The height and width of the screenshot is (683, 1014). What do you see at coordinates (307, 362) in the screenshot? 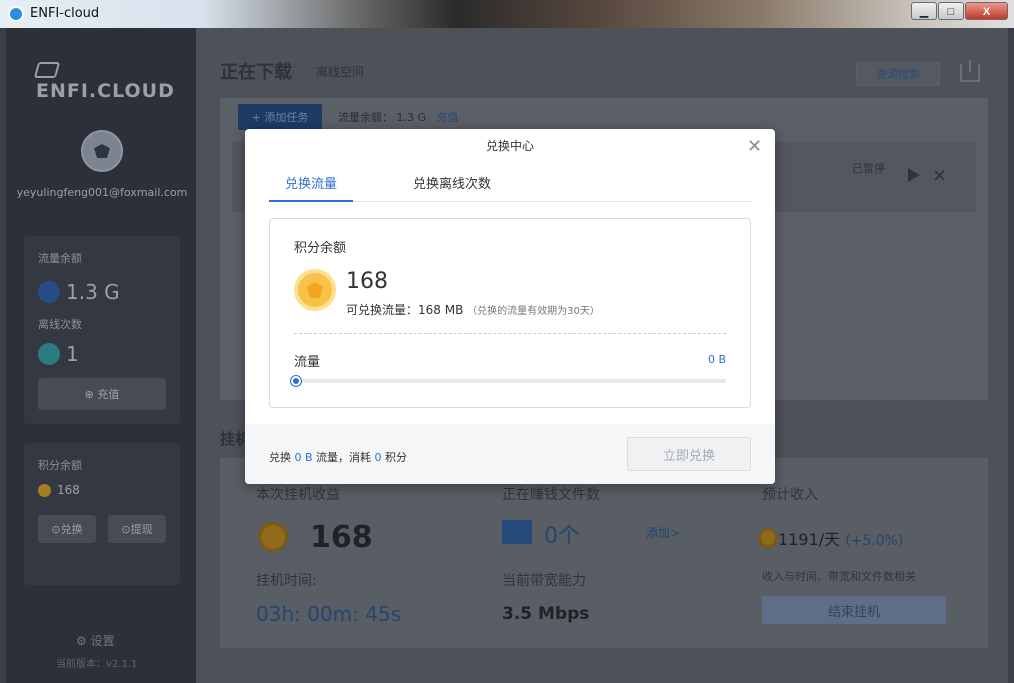
I see `flow-label: 流量` at bounding box center [307, 362].